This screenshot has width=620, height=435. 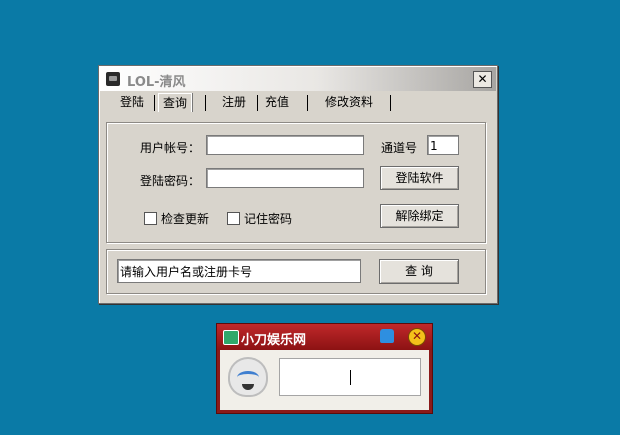 What do you see at coordinates (234, 102) in the screenshot?
I see `tab-register: 注册` at bounding box center [234, 102].